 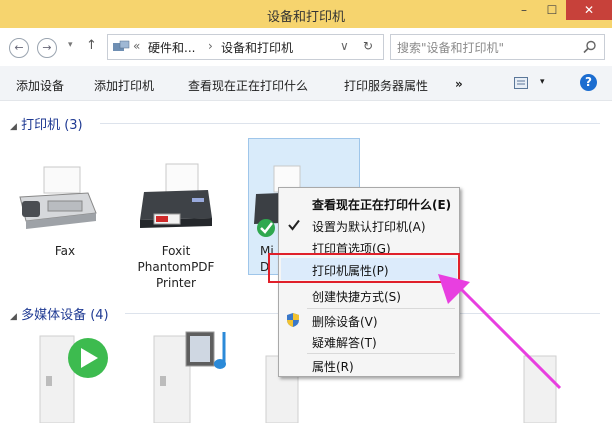 I want to click on address-dropdown-icon: ∨, so click(x=344, y=46).